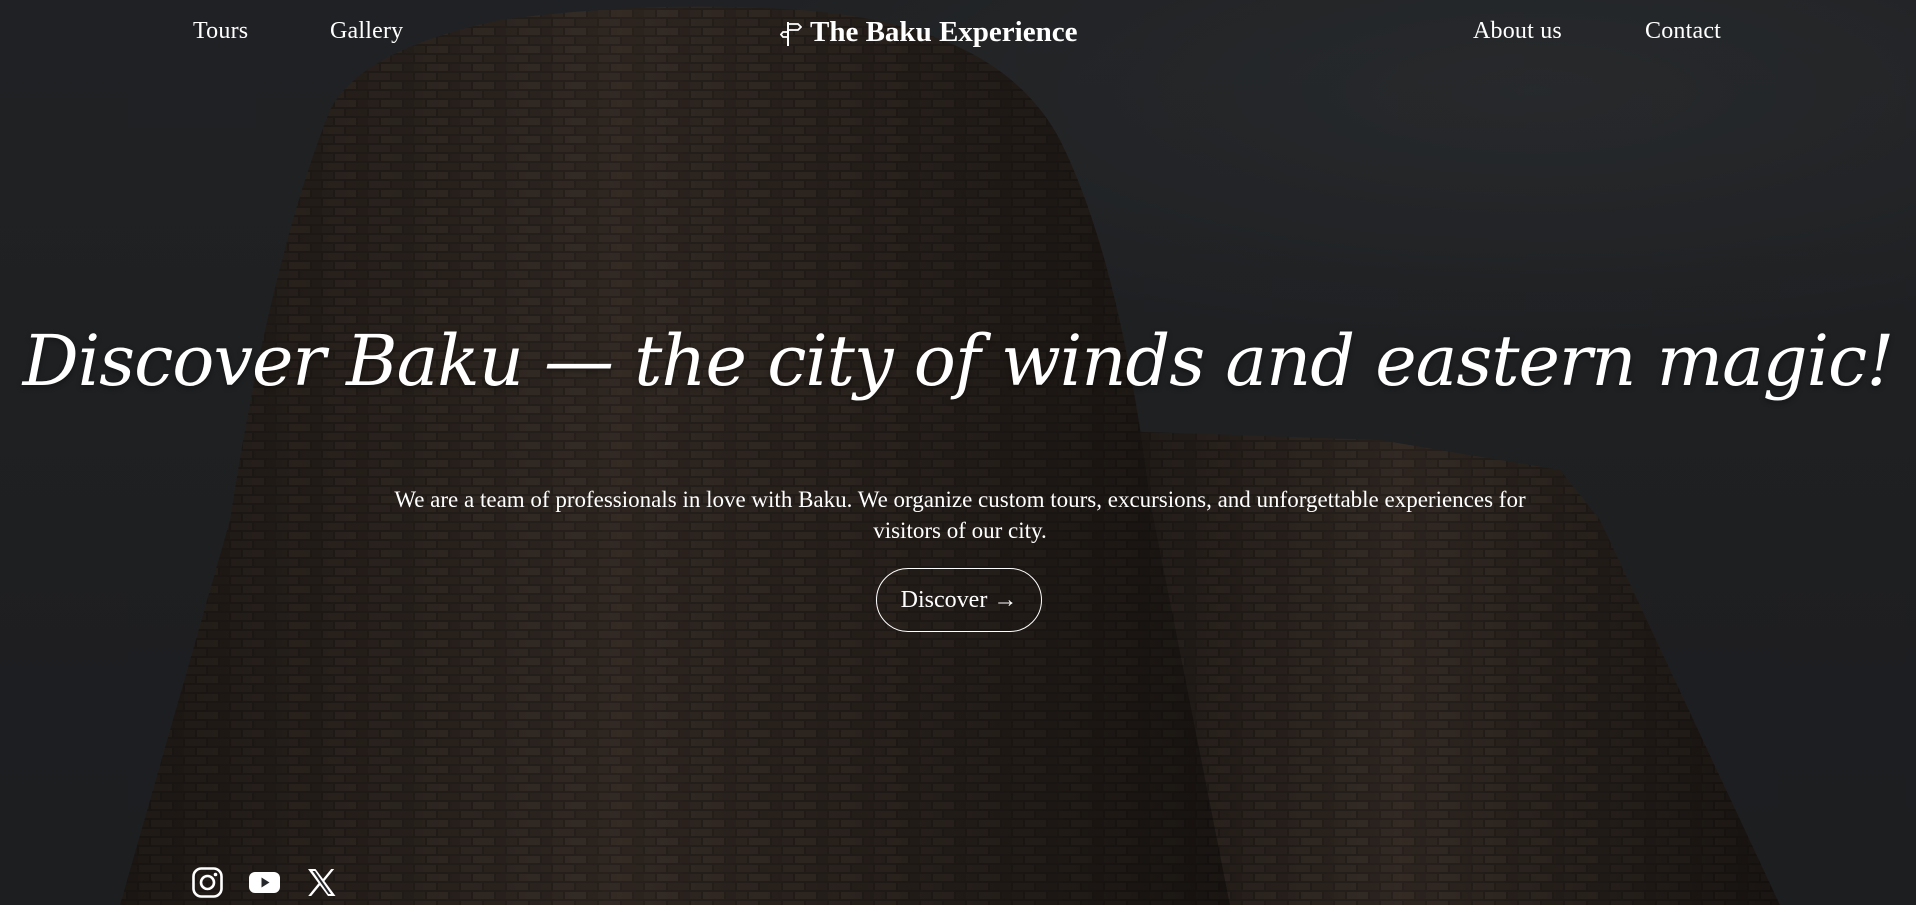 The image size is (1916, 905). What do you see at coordinates (220, 31) in the screenshot?
I see `nav-tours-link: Tours` at bounding box center [220, 31].